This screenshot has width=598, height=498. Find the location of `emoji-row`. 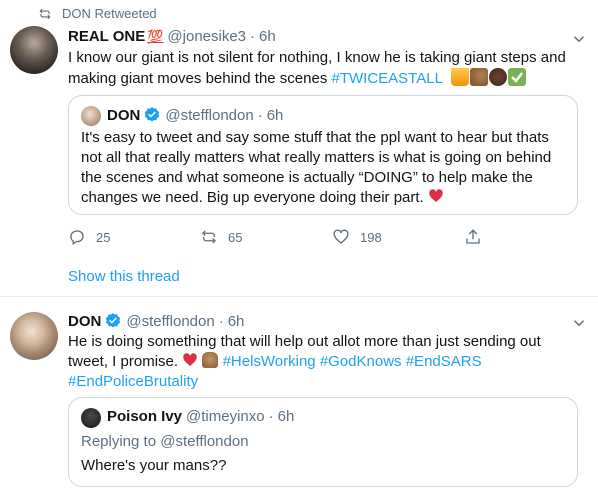

emoji-row is located at coordinates (488, 77).